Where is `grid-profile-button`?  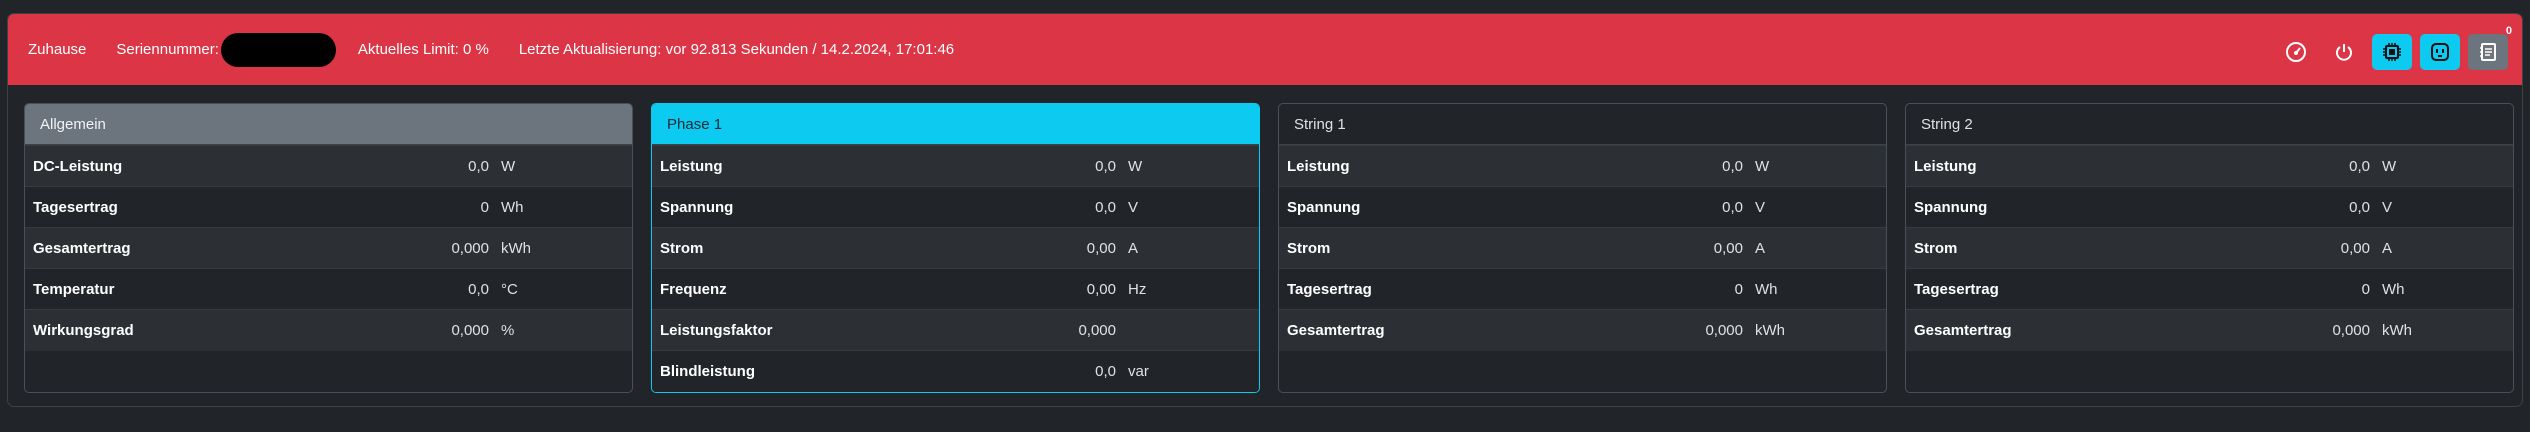 grid-profile-button is located at coordinates (2440, 52).